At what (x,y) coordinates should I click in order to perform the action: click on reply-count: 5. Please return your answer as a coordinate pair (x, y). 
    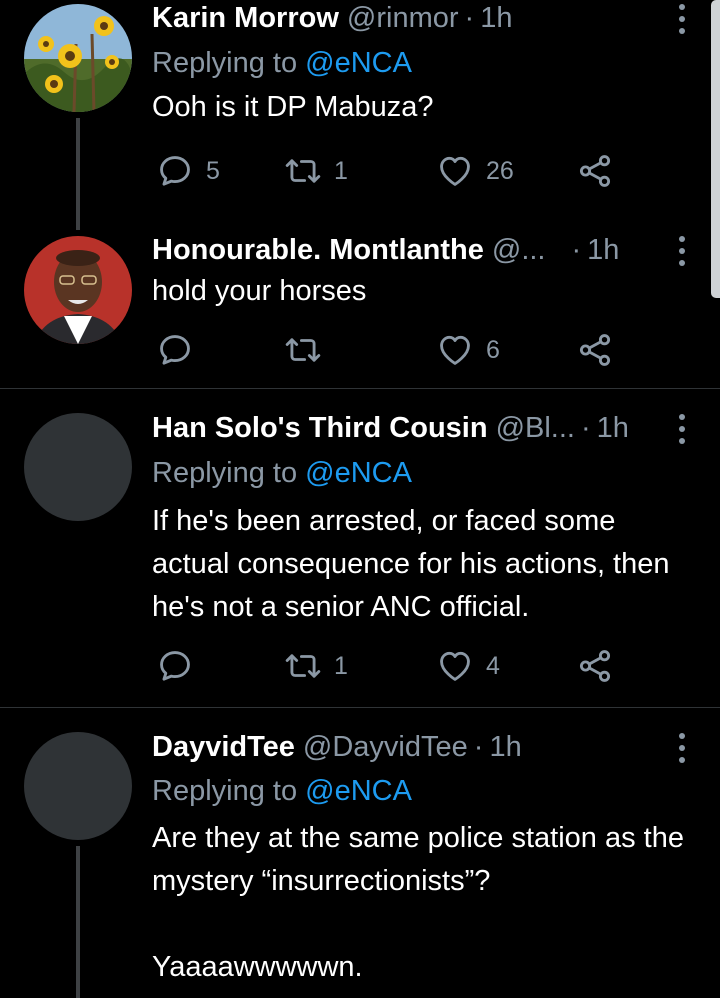
    Looking at the image, I should click on (213, 170).